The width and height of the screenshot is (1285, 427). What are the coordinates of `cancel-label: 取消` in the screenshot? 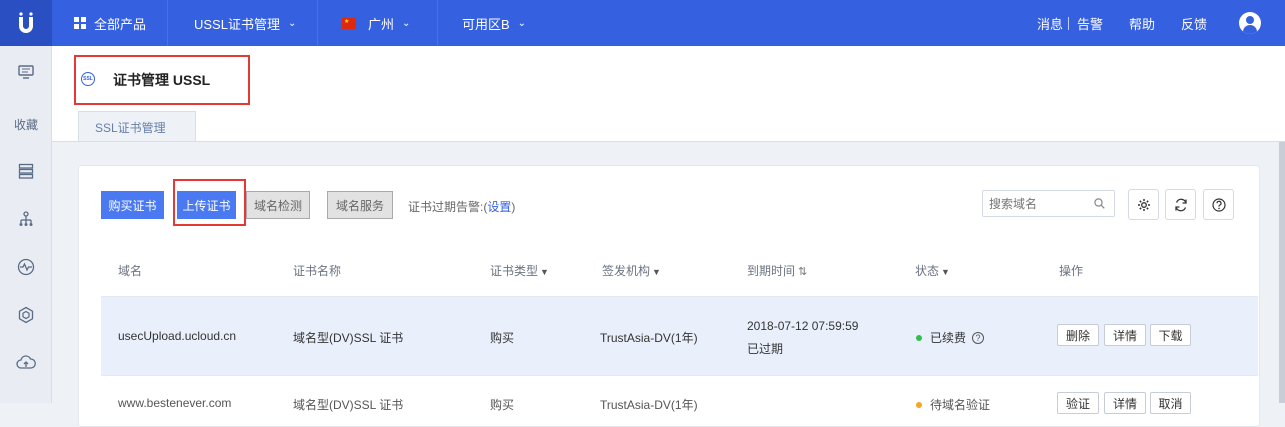 It's located at (1170, 403).